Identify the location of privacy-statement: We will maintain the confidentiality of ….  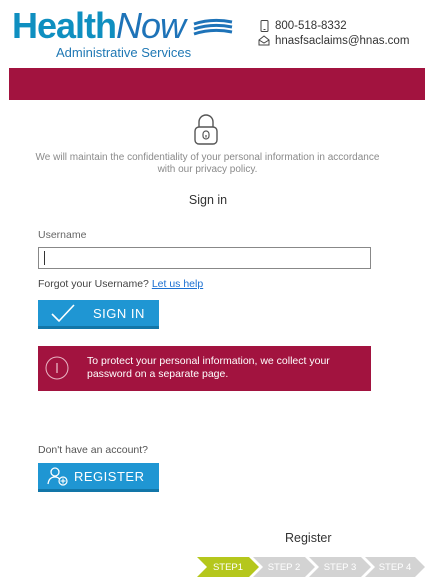
(207, 163).